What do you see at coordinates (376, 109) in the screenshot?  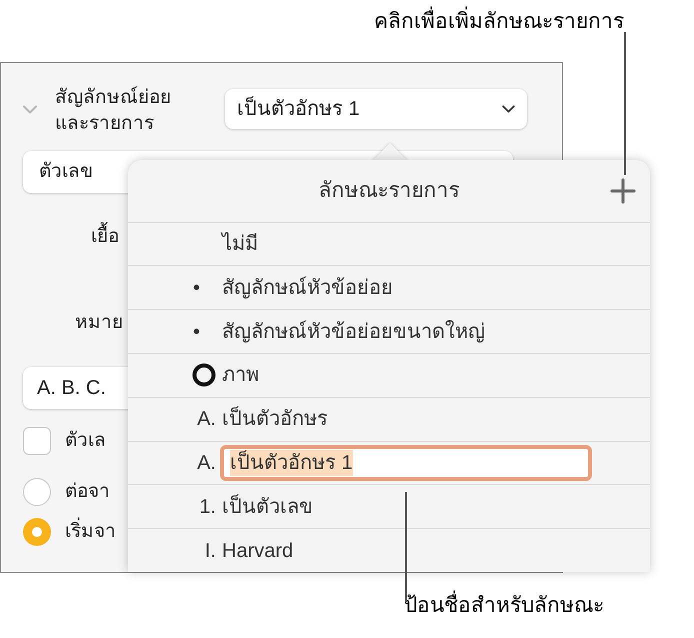 I see `style-dropdown: เป็นตัวอักษร 1` at bounding box center [376, 109].